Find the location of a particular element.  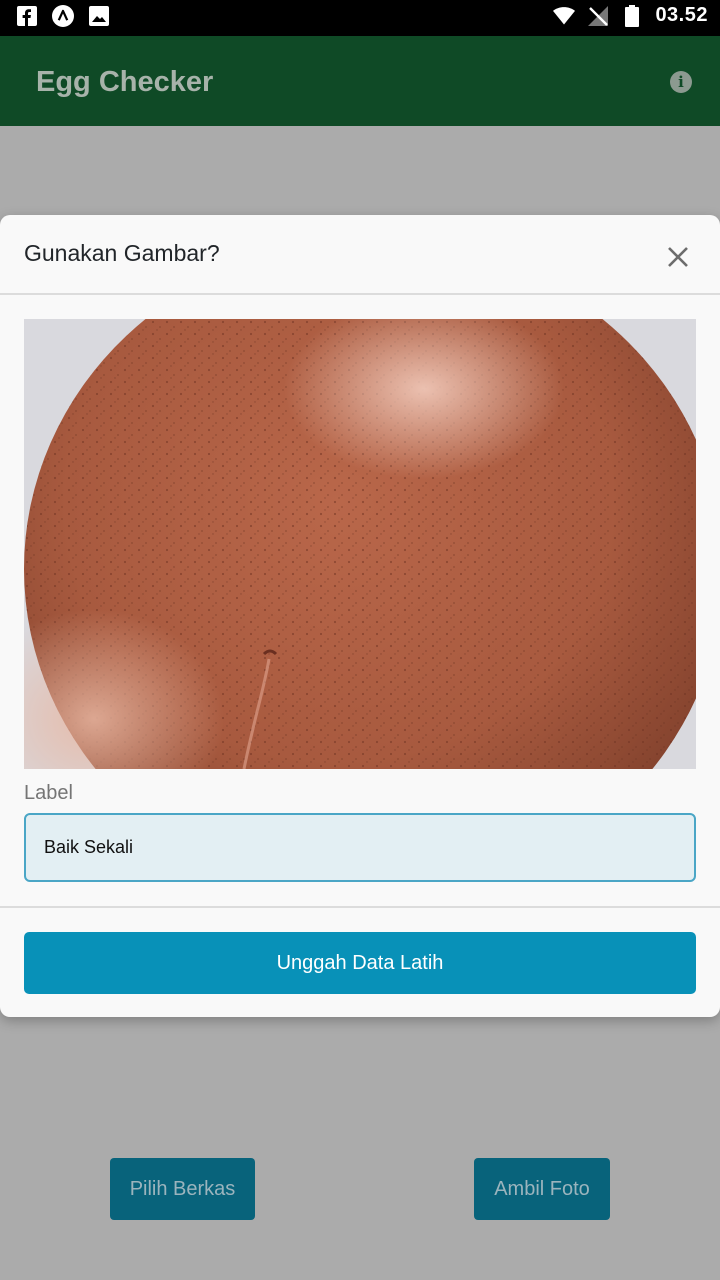

battery-icon is located at coordinates (632, 15).